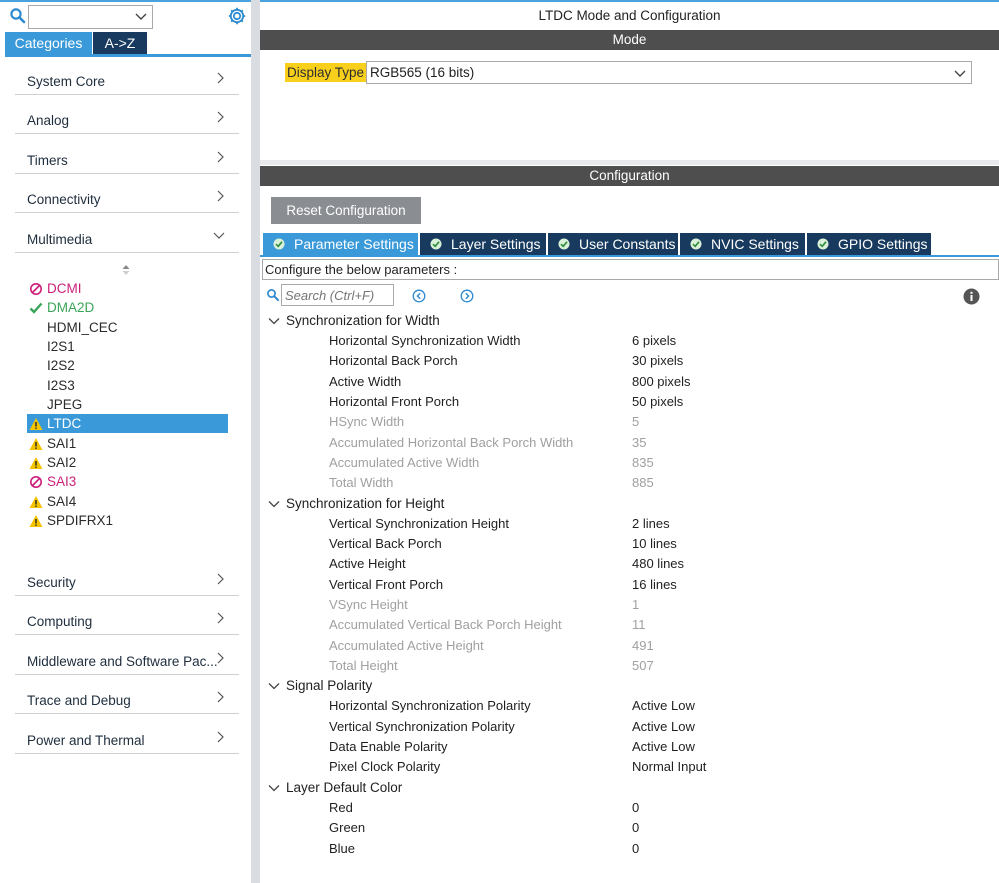  What do you see at coordinates (651, 524) in the screenshot?
I see `param-value: 2 lines` at bounding box center [651, 524].